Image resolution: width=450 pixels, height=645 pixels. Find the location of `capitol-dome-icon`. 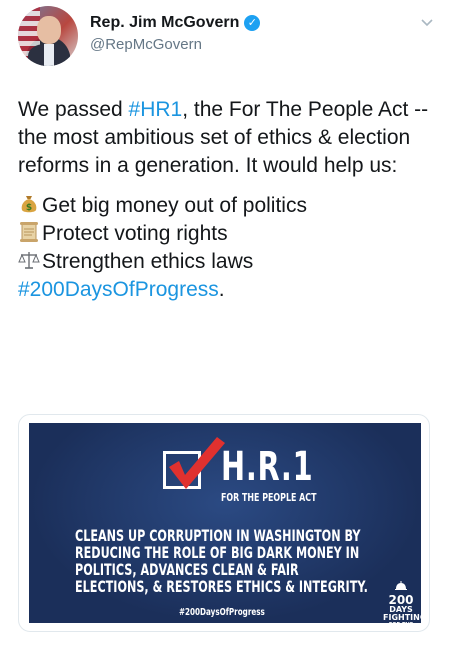

capitol-dome-icon is located at coordinates (401, 585).